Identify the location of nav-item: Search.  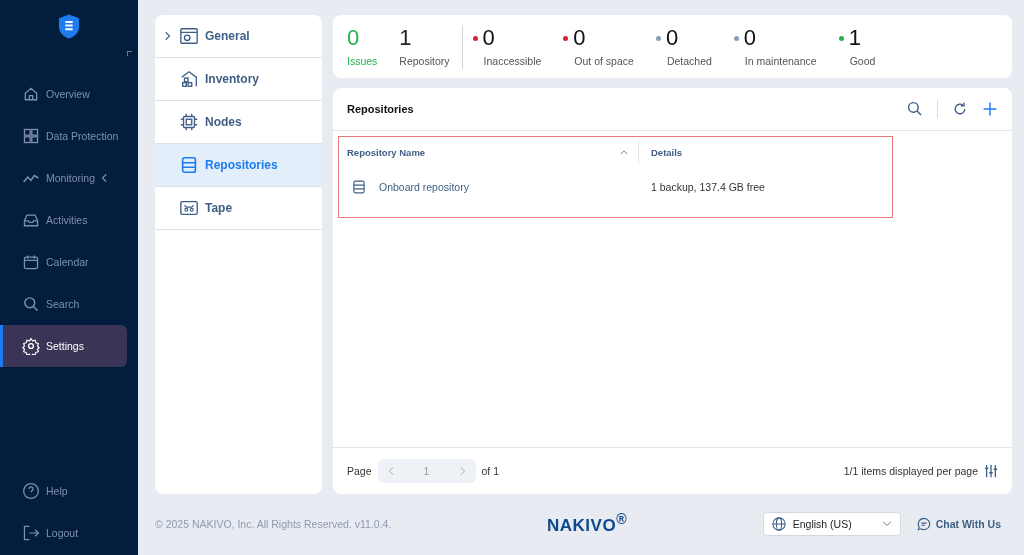
(63, 304).